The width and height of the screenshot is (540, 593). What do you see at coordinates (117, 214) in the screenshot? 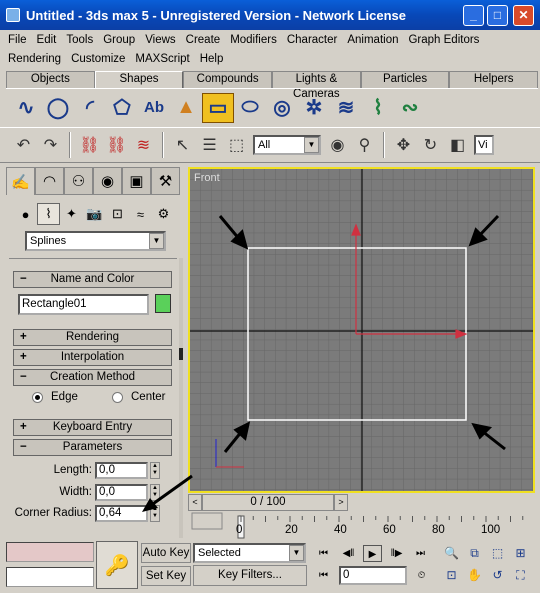
I see `helpers-icon: ⊡` at bounding box center [117, 214].